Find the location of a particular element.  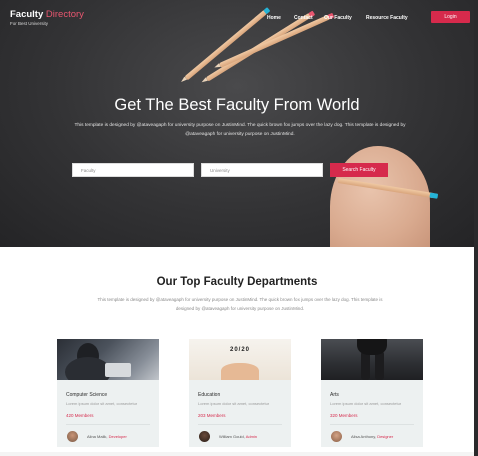

author-role-link: Admin is located at coordinates (251, 436).